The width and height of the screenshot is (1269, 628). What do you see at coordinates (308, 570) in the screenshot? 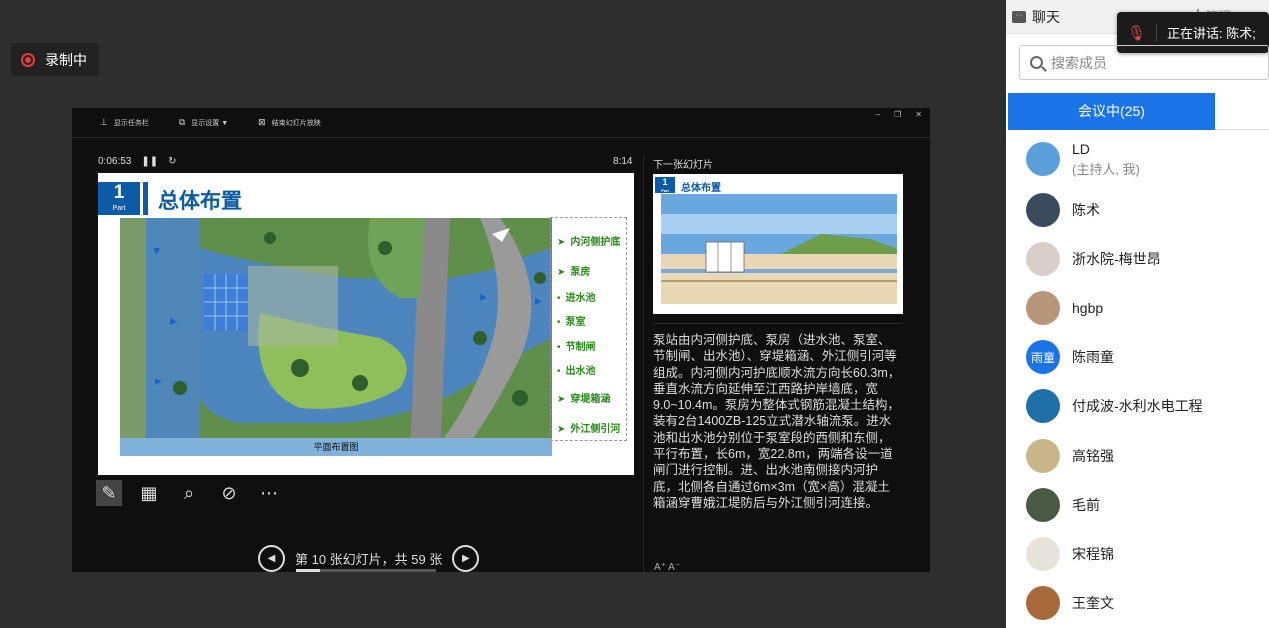
I see `slide-progress-fill` at bounding box center [308, 570].